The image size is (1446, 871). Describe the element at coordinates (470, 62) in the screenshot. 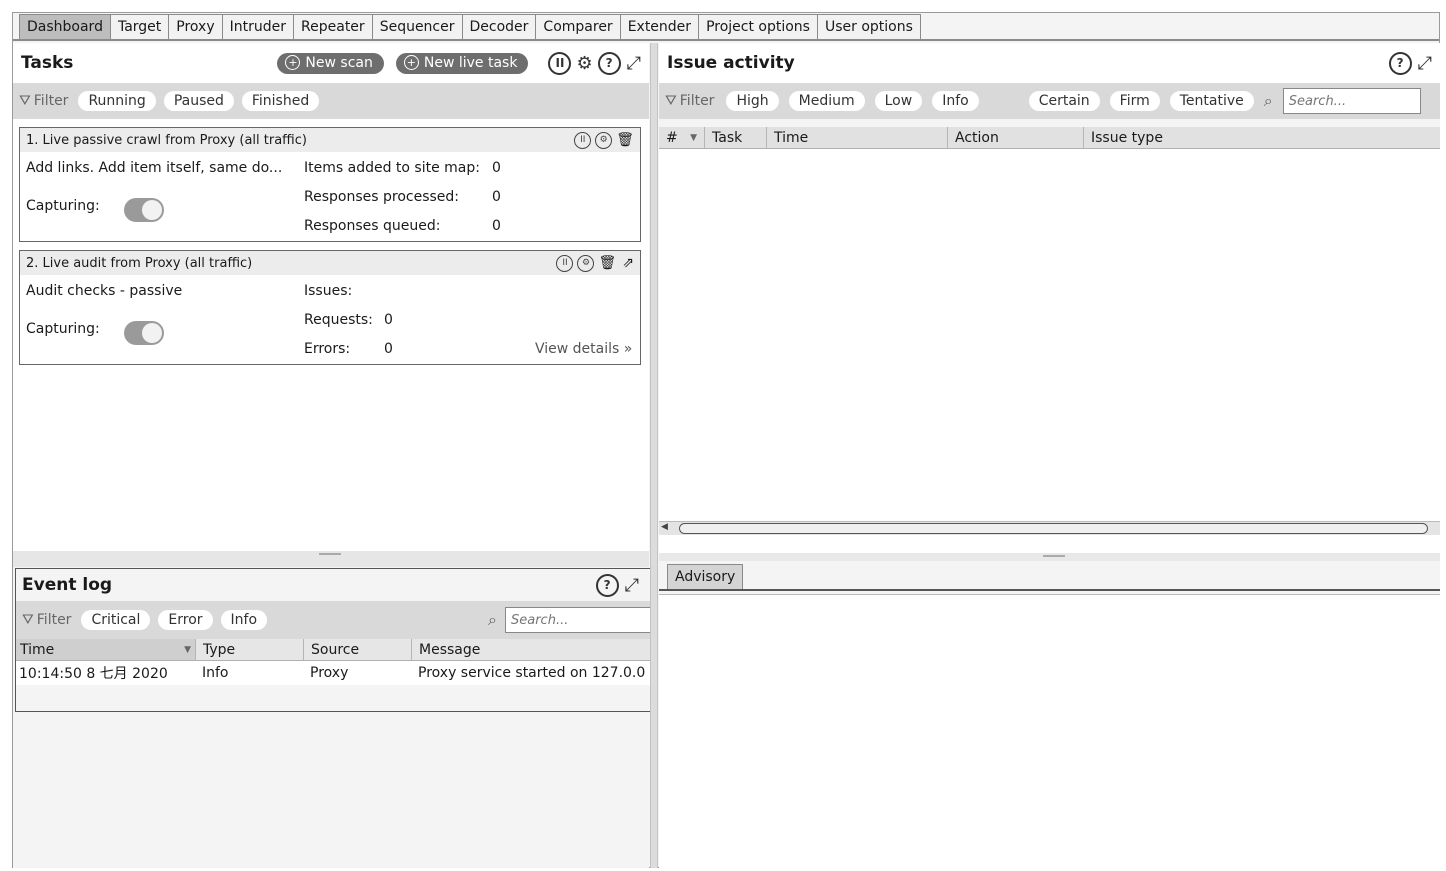

I see `new-live-task-label: New live task` at that location.